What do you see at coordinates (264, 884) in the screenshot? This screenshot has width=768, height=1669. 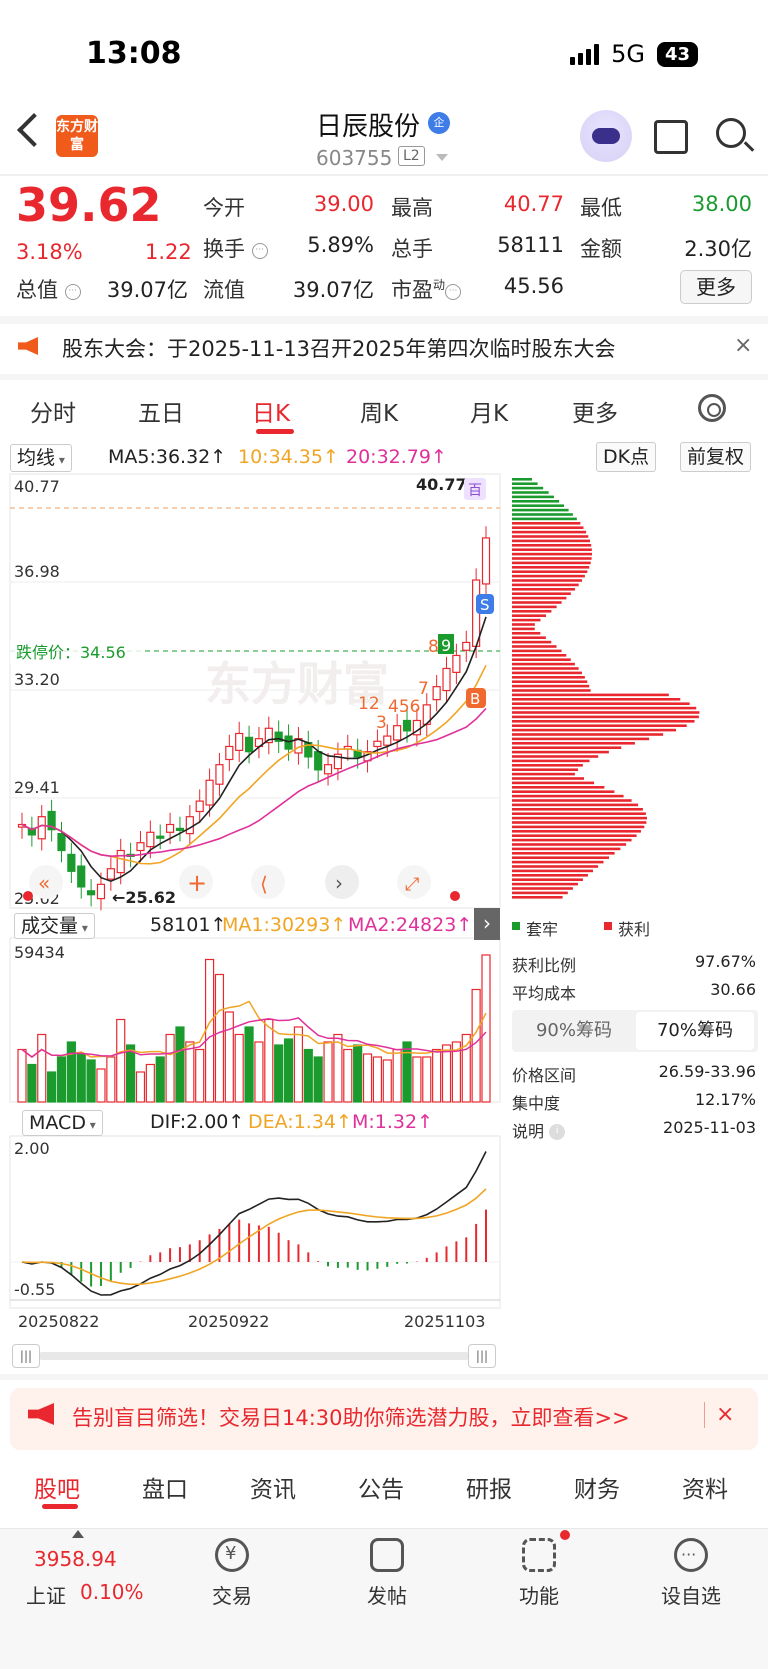 I see `draw-tool-icon: ⟨` at bounding box center [264, 884].